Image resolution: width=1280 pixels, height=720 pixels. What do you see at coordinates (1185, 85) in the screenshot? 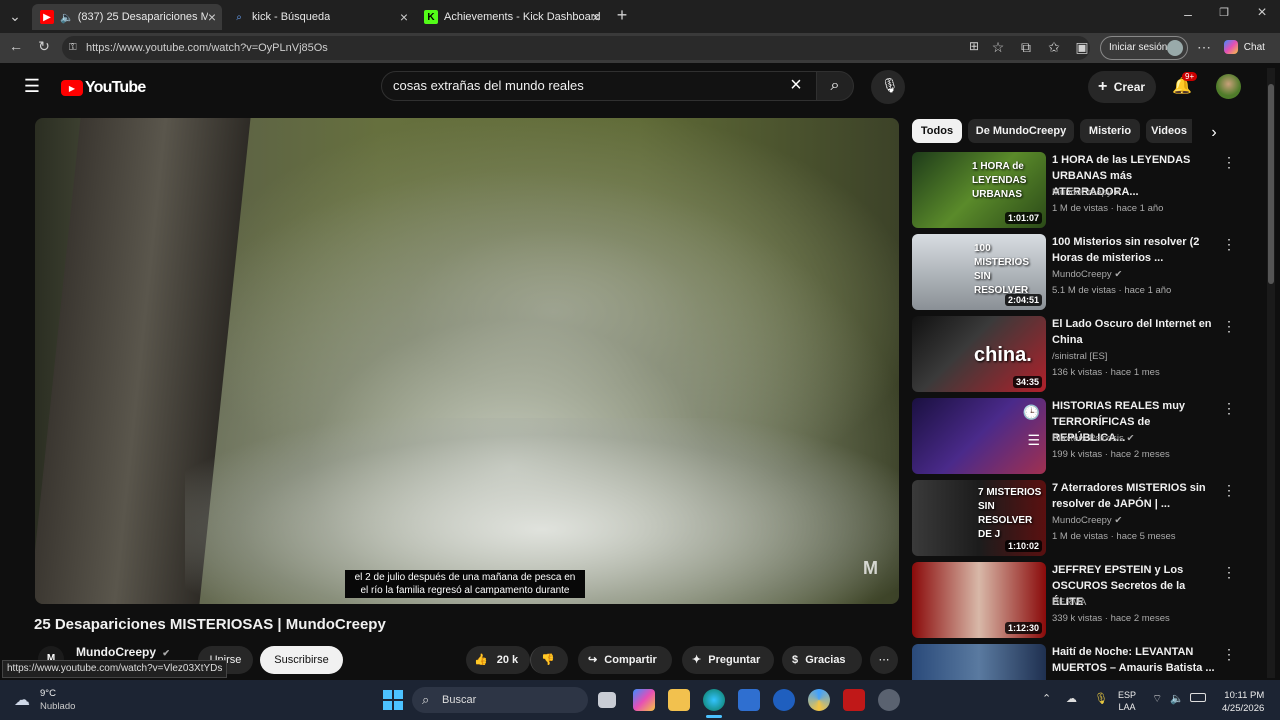
I see `notifications-button: 🔔 9+` at bounding box center [1185, 85].